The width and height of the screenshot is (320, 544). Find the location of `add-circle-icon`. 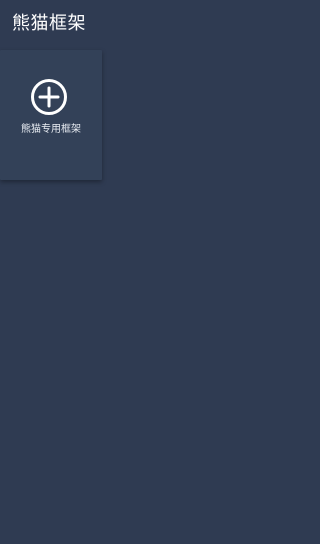

add-circle-icon is located at coordinates (49, 97).